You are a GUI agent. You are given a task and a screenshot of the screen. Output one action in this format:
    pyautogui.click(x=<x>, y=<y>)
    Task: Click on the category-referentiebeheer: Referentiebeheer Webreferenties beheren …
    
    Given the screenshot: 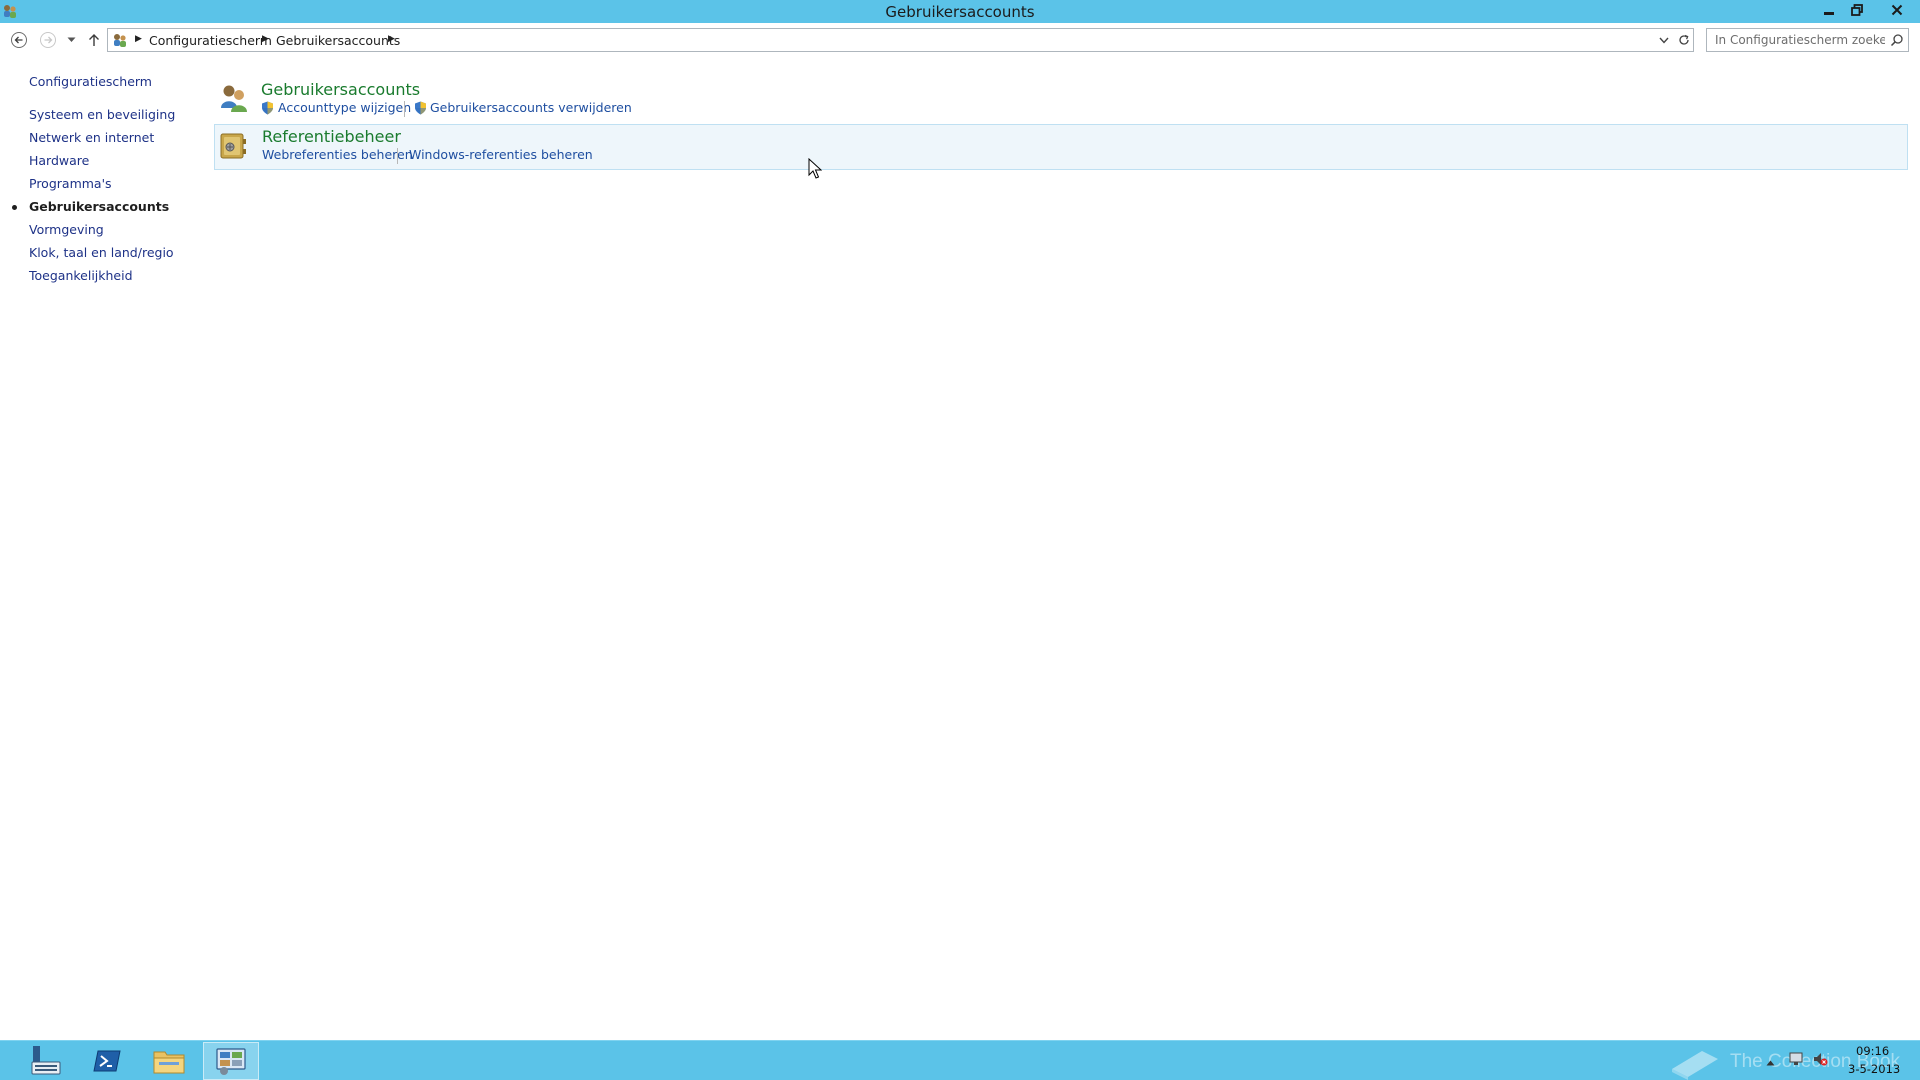 What is the action you would take?
    pyautogui.click(x=1061, y=147)
    